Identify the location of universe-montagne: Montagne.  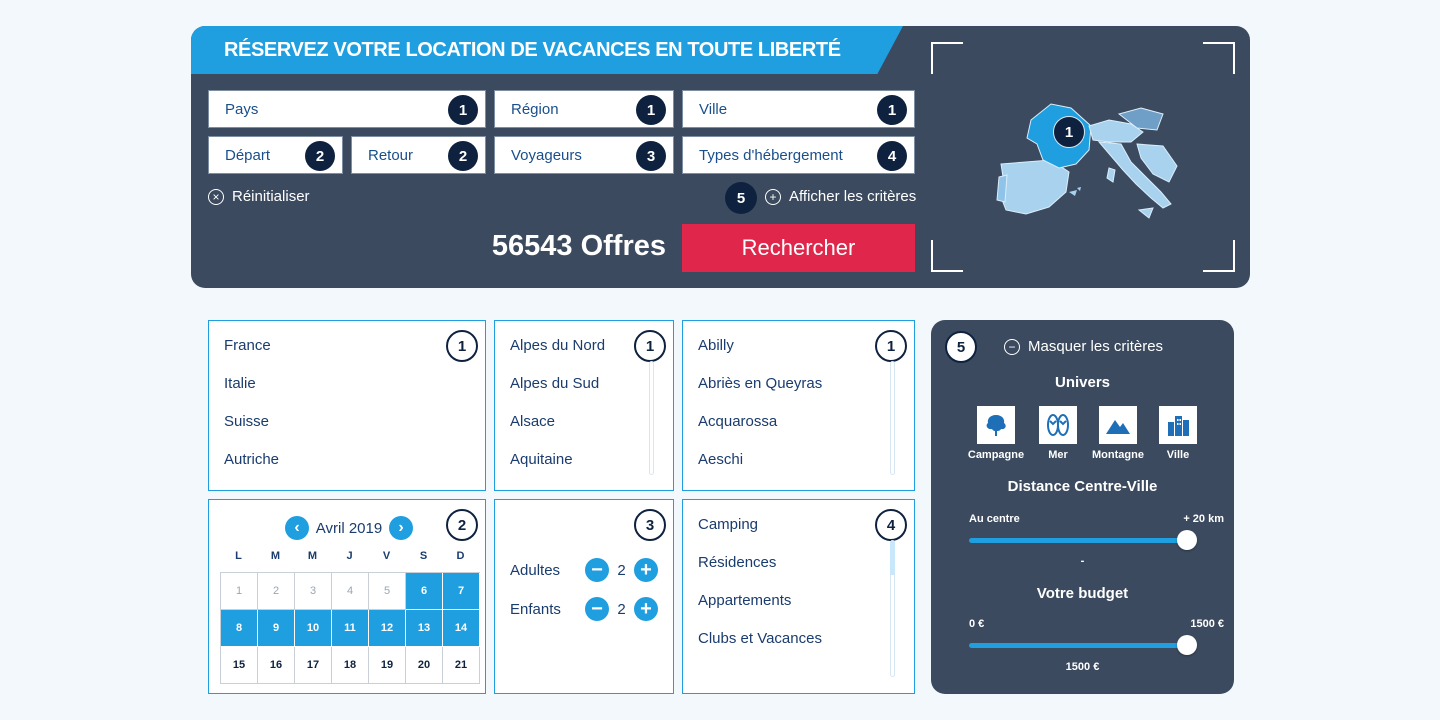
(1118, 433).